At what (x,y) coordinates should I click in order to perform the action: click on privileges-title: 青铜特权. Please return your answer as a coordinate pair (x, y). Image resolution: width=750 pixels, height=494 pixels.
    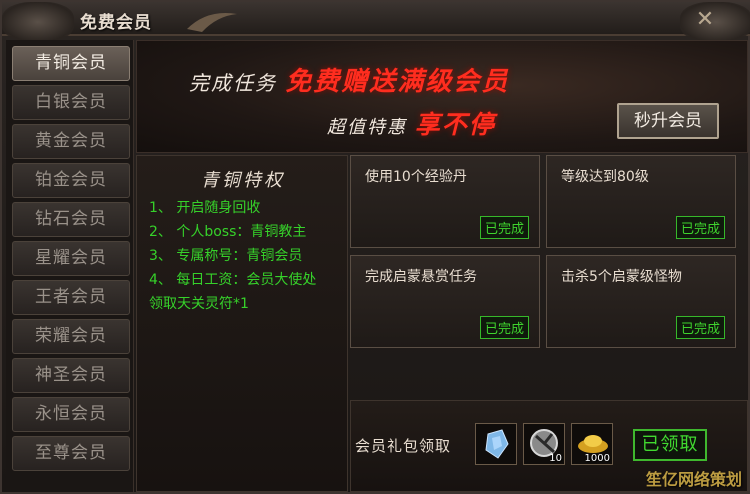
    Looking at the image, I should click on (243, 180).